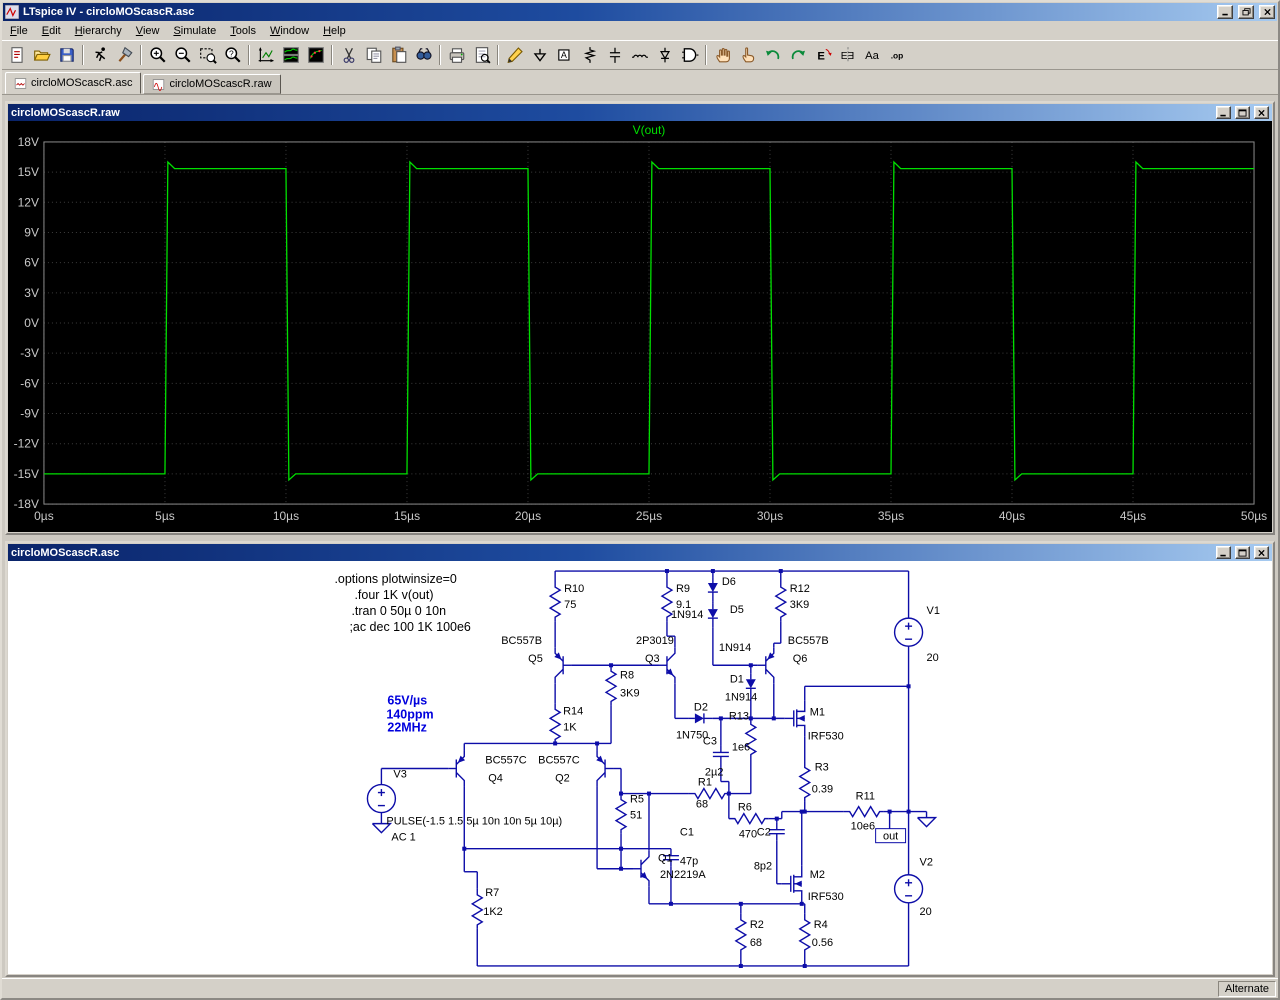 This screenshot has width=1280, height=1000. Describe the element at coordinates (514, 55) in the screenshot. I see `toolbar-button-draw-wire` at that location.